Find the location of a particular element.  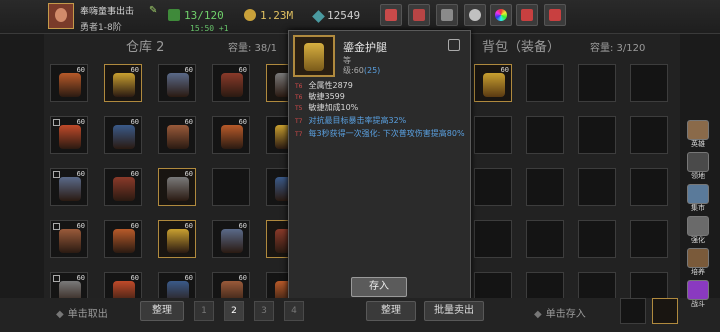

warehouse-capacity: 容量: 38/1 is located at coordinates (253, 48).